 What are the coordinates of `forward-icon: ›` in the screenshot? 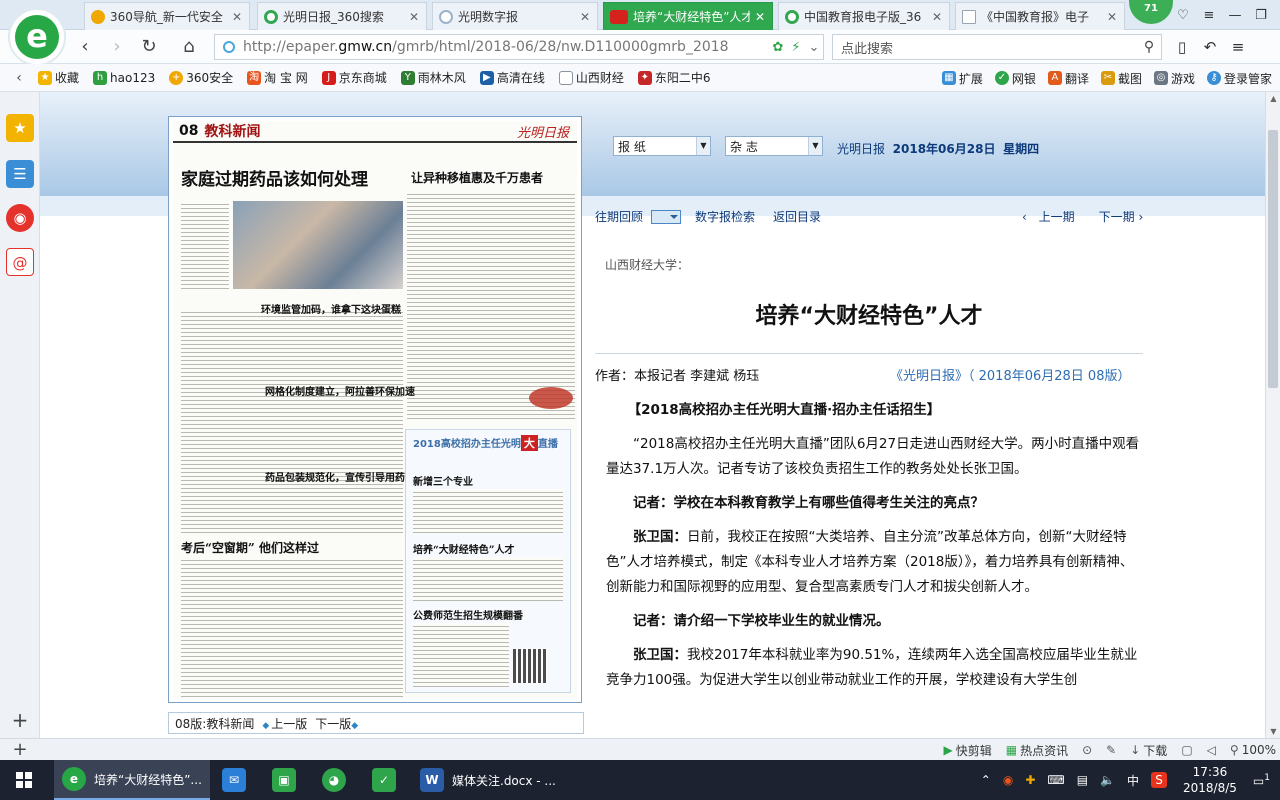 It's located at (117, 47).